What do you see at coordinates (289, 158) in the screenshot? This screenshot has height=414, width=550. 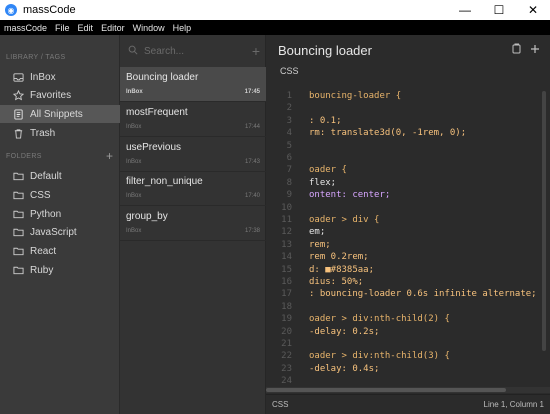 I see `line-number: 6` at bounding box center [289, 158].